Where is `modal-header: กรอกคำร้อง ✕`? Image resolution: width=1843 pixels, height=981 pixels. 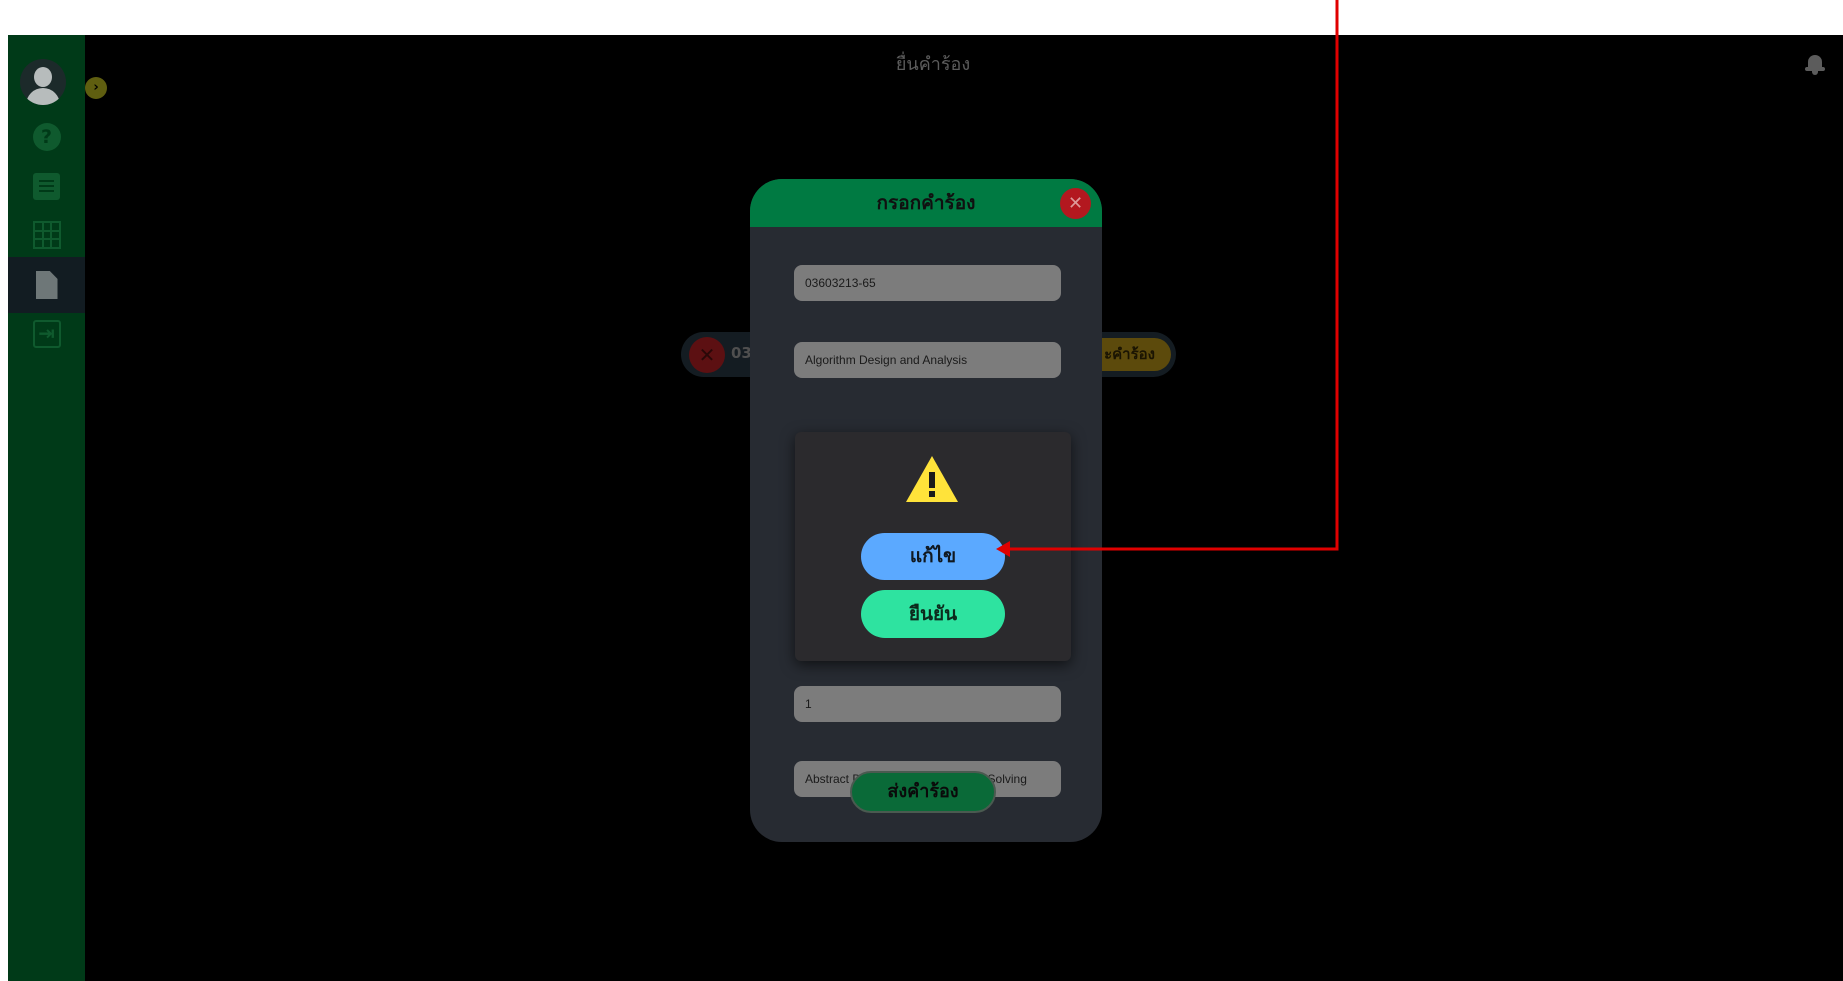
modal-header: กรอกคำร้อง ✕ is located at coordinates (926, 203).